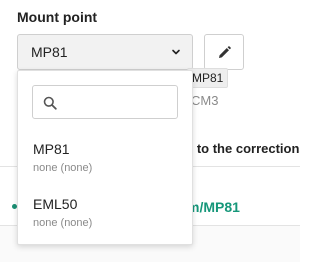 The image size is (320, 262). I want to click on pencil-icon, so click(225, 52).